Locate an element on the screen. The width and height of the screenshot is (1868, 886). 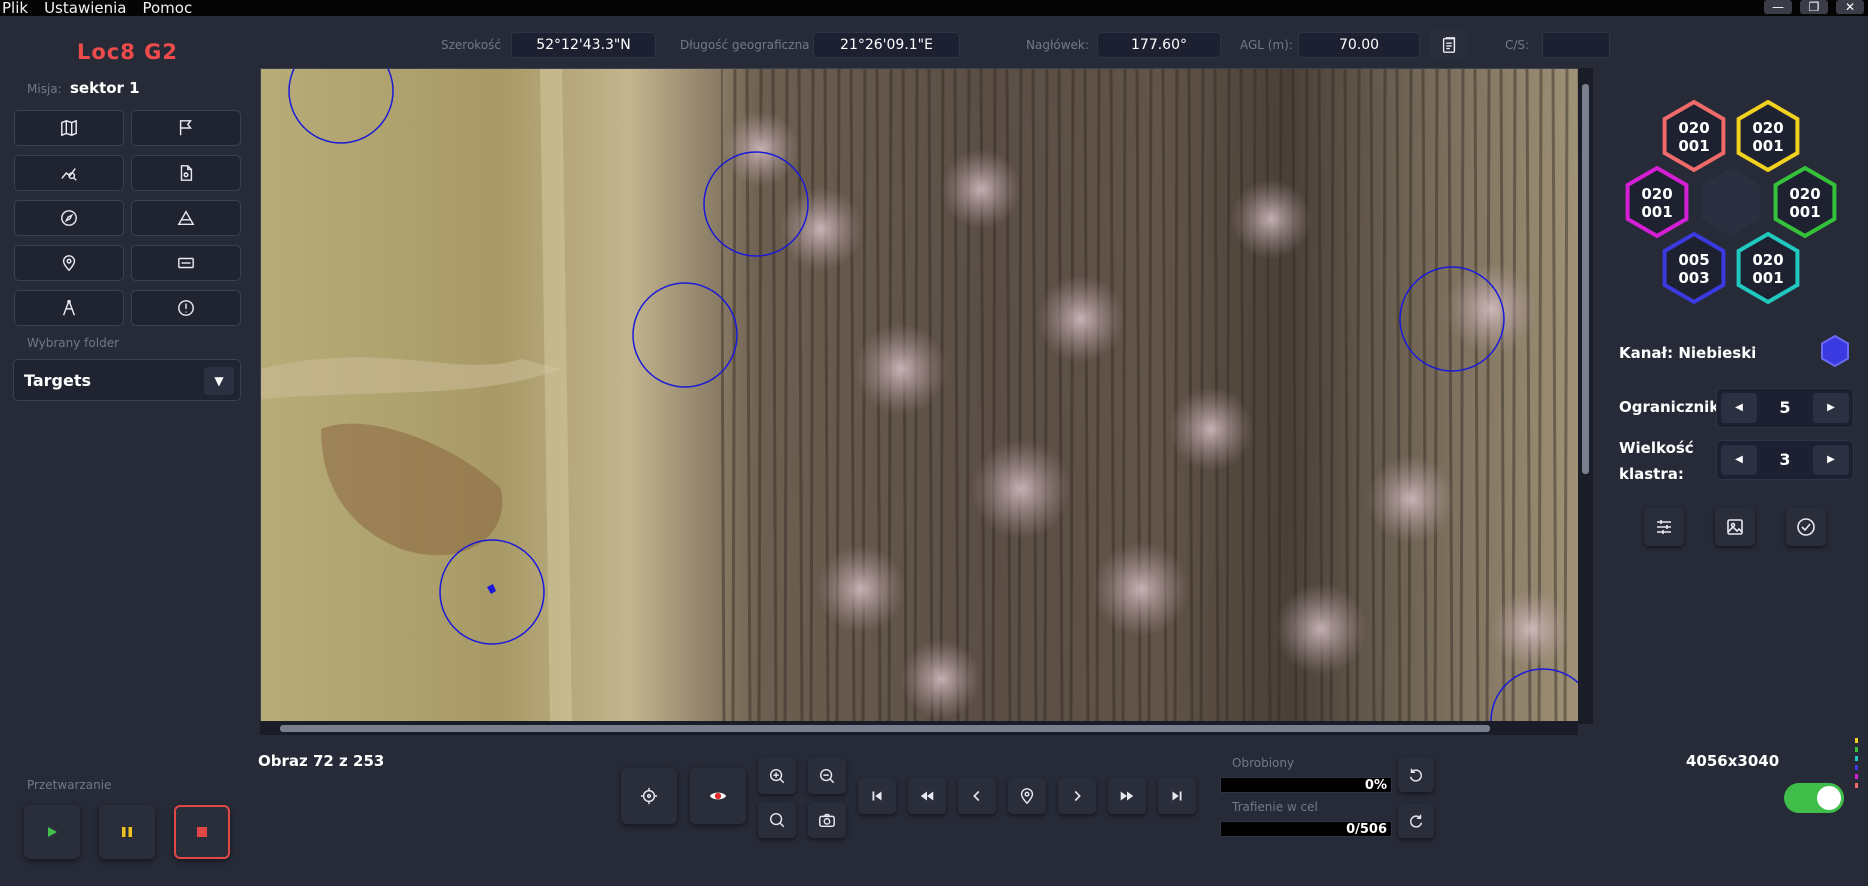
filter-settings-button is located at coordinates (1664, 527).